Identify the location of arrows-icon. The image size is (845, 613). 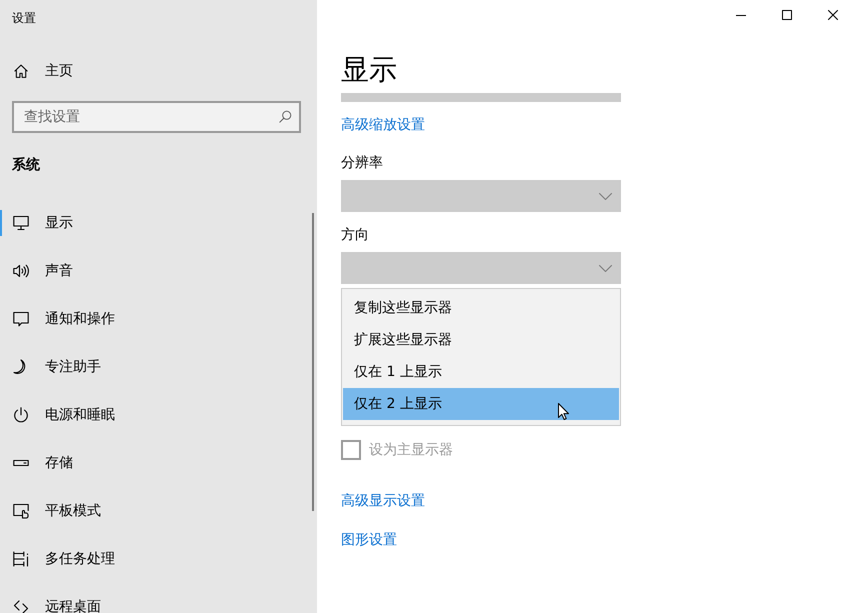
(21, 606).